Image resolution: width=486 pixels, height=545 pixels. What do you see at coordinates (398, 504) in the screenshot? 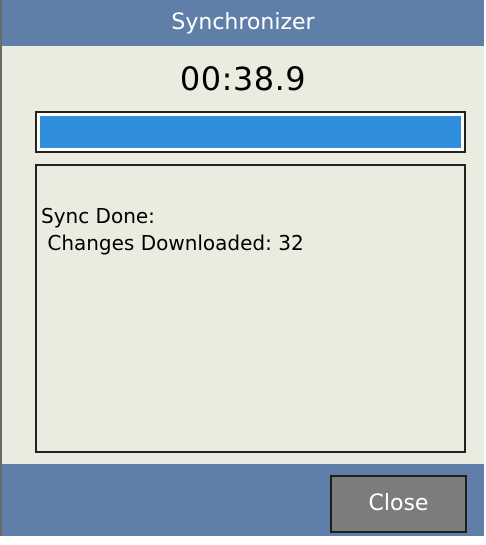
I see `close-button: Close` at bounding box center [398, 504].